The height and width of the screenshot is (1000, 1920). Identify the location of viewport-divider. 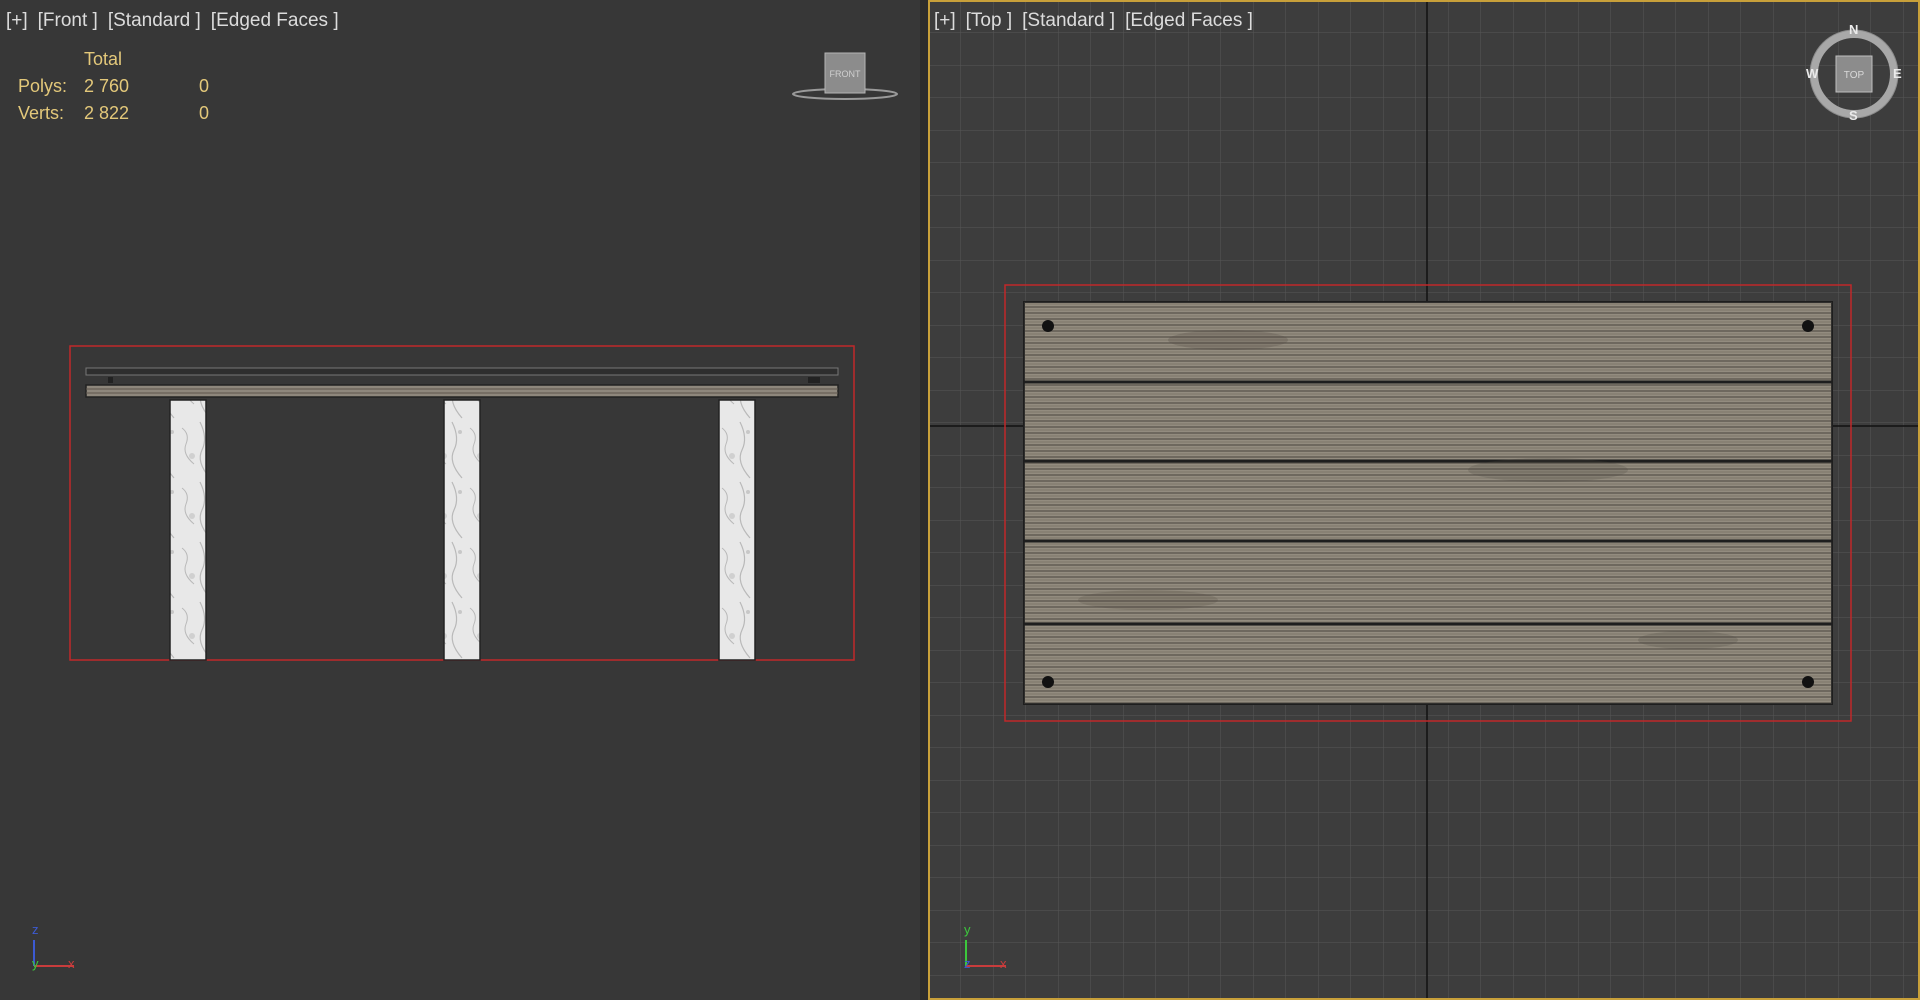
(924, 500).